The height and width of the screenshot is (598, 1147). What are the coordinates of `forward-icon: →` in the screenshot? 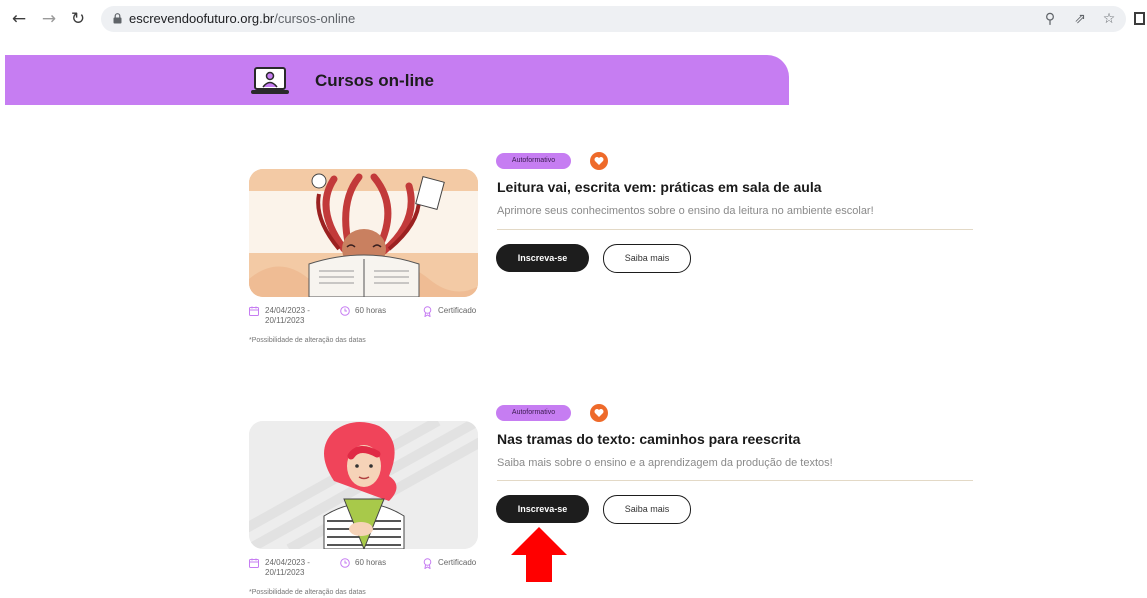 It's located at (49, 19).